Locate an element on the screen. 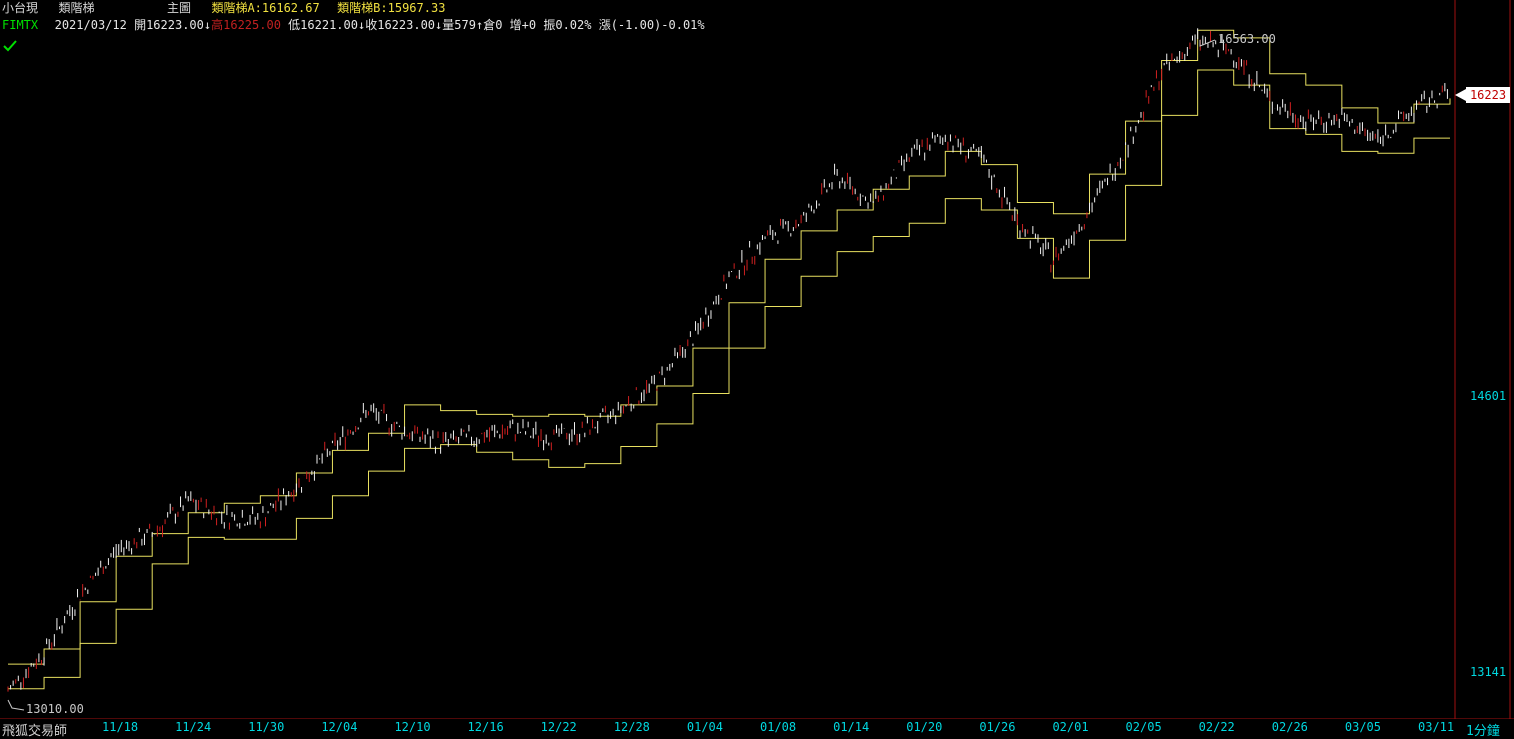  x-tick-label: 11/24 is located at coordinates (193, 727).